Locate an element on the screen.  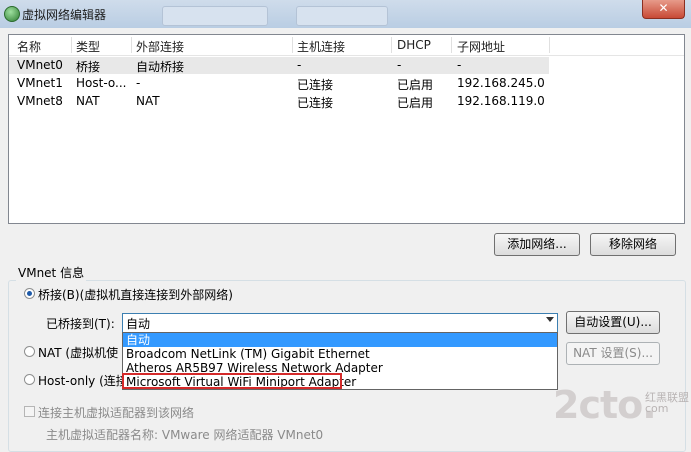
hostonly-radio is located at coordinates (29, 379).